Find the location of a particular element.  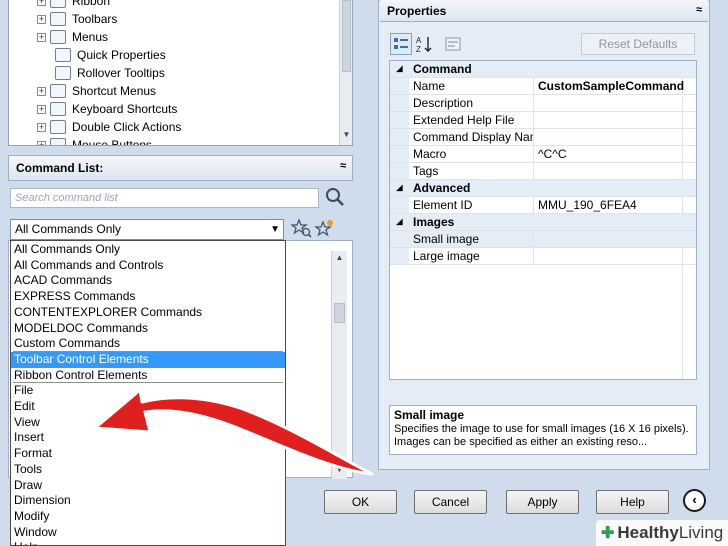

property-value: MMU_190_6FEA4 is located at coordinates (615, 205).